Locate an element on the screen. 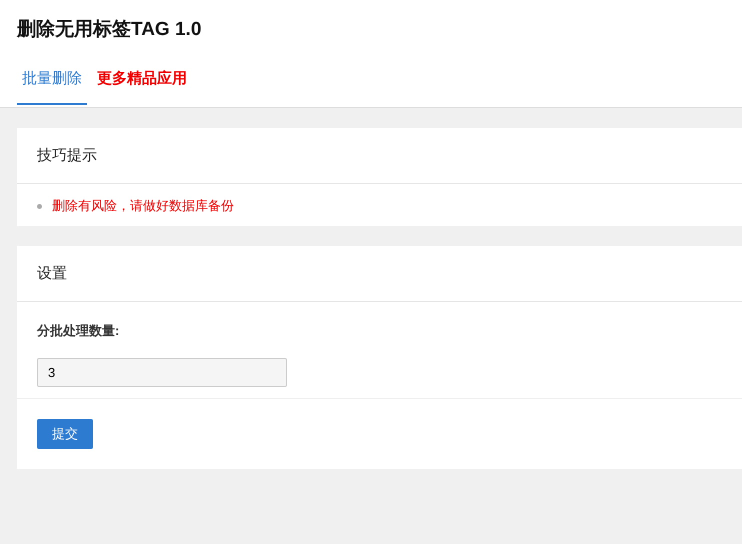 This screenshot has height=544, width=742. input-field: 3 is located at coordinates (162, 372).